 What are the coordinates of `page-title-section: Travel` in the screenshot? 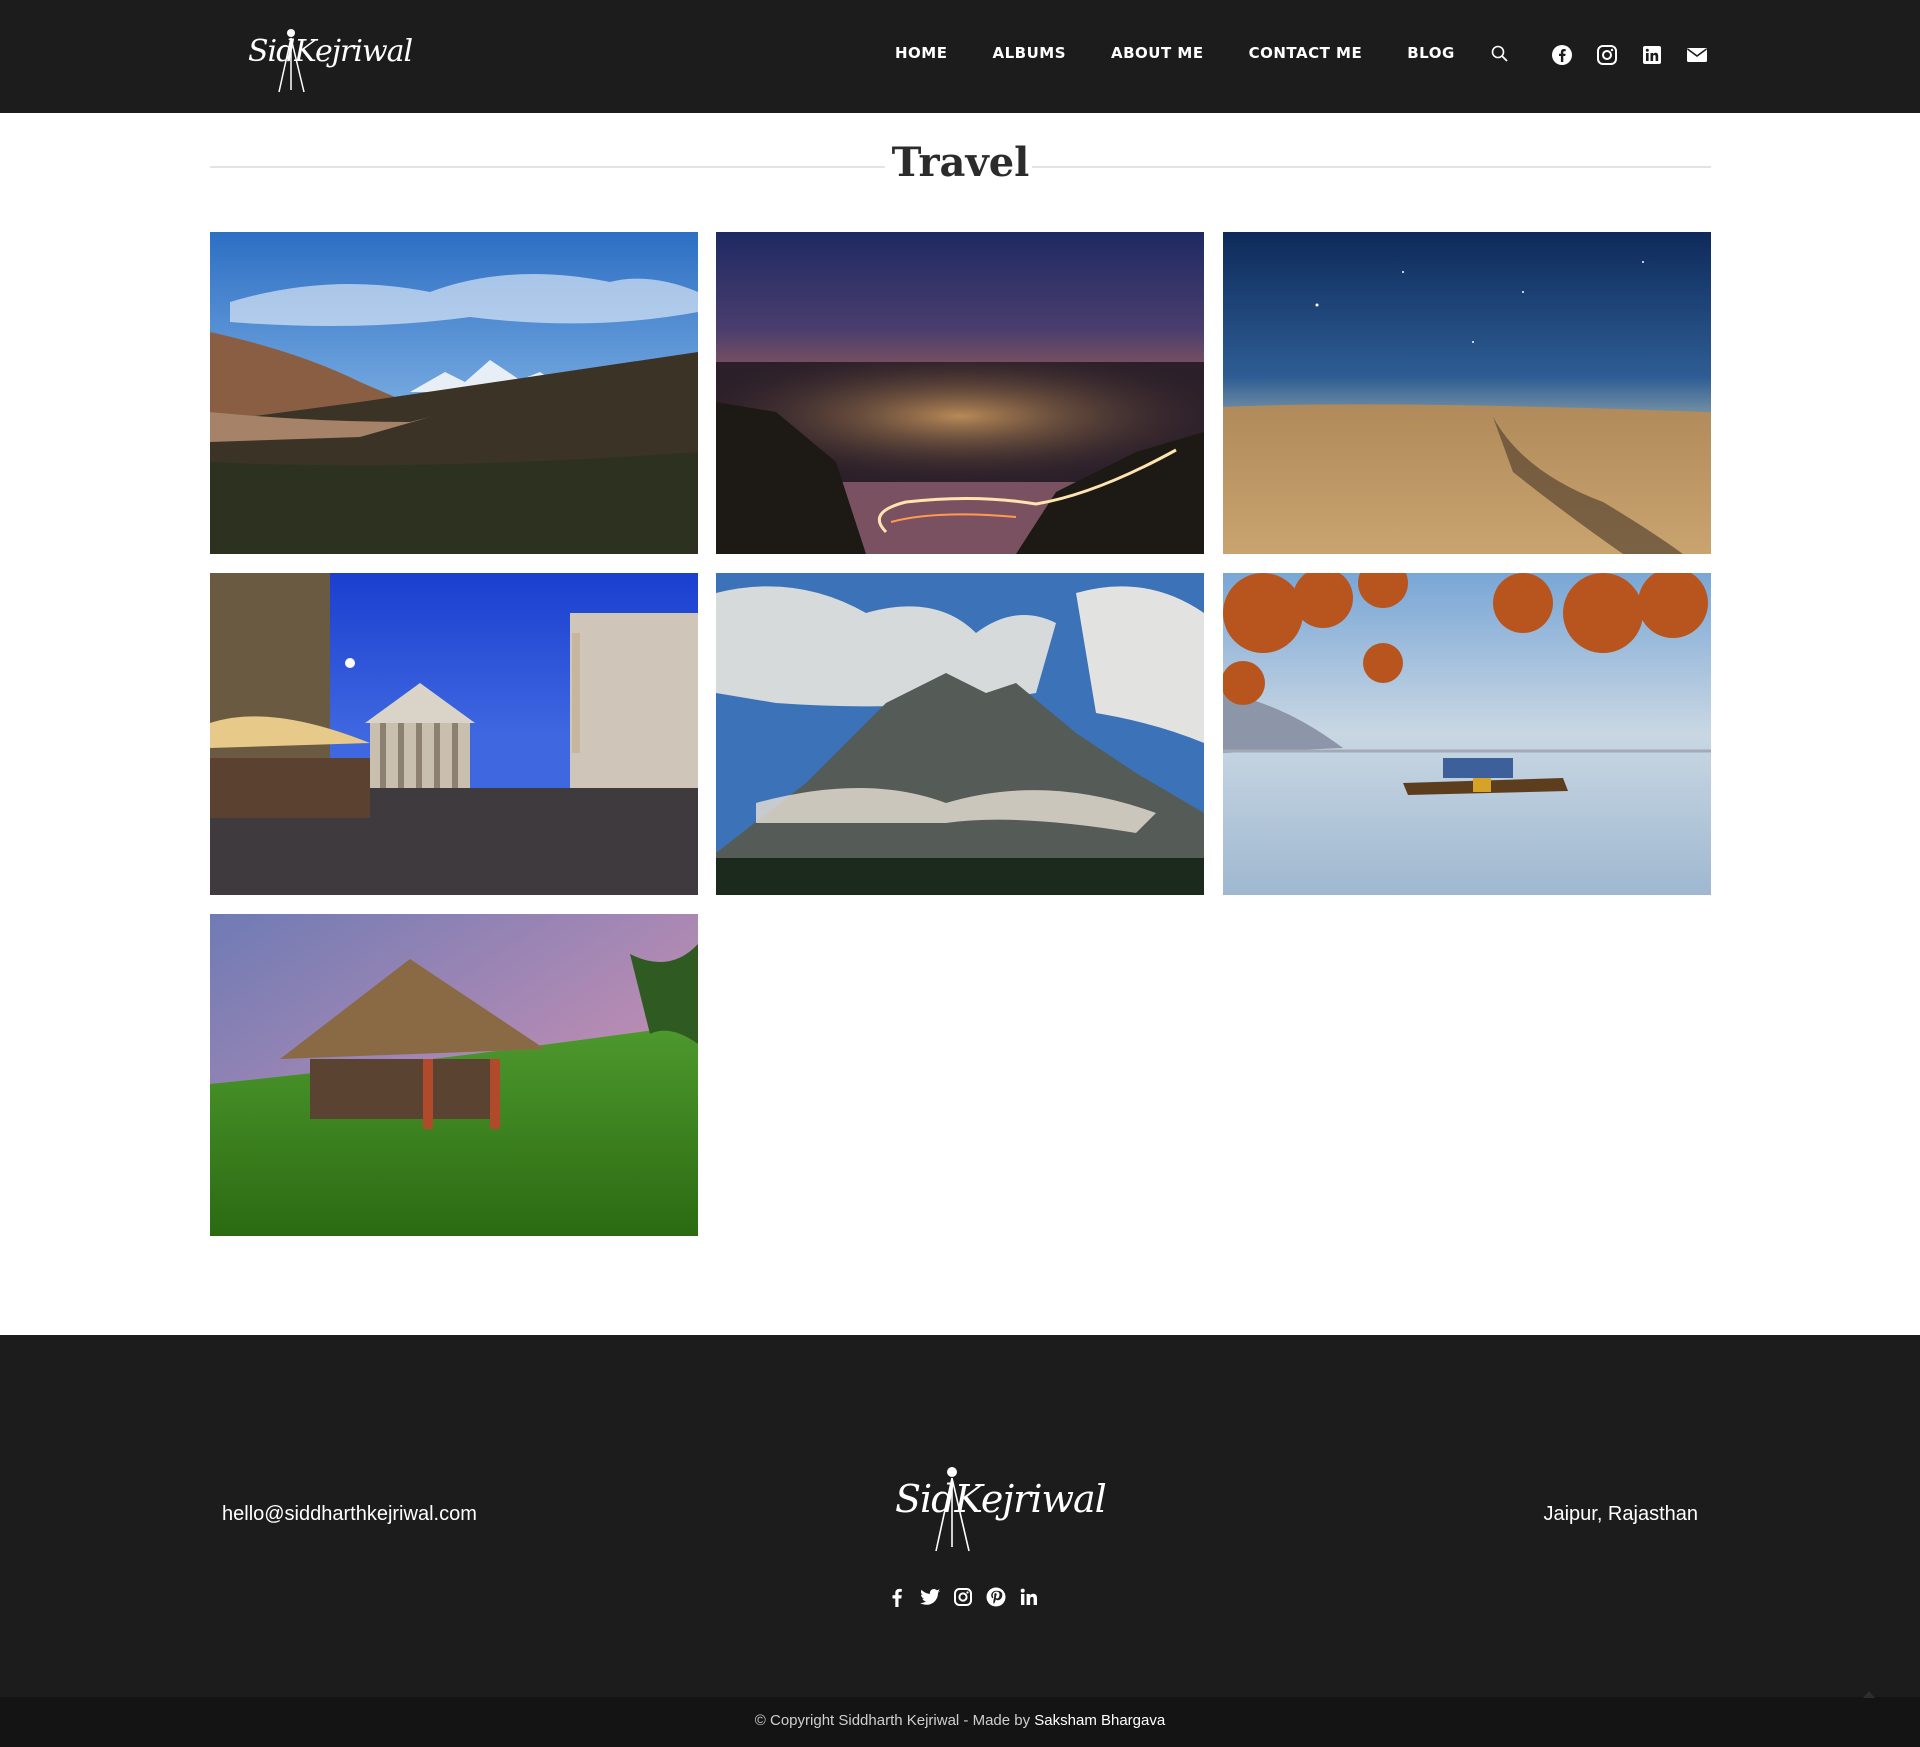 It's located at (960, 165).